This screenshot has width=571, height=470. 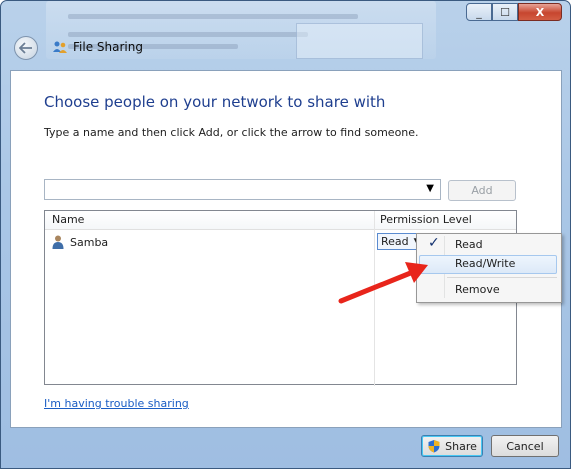 What do you see at coordinates (242, 189) in the screenshot?
I see `name-combobox: ▼` at bounding box center [242, 189].